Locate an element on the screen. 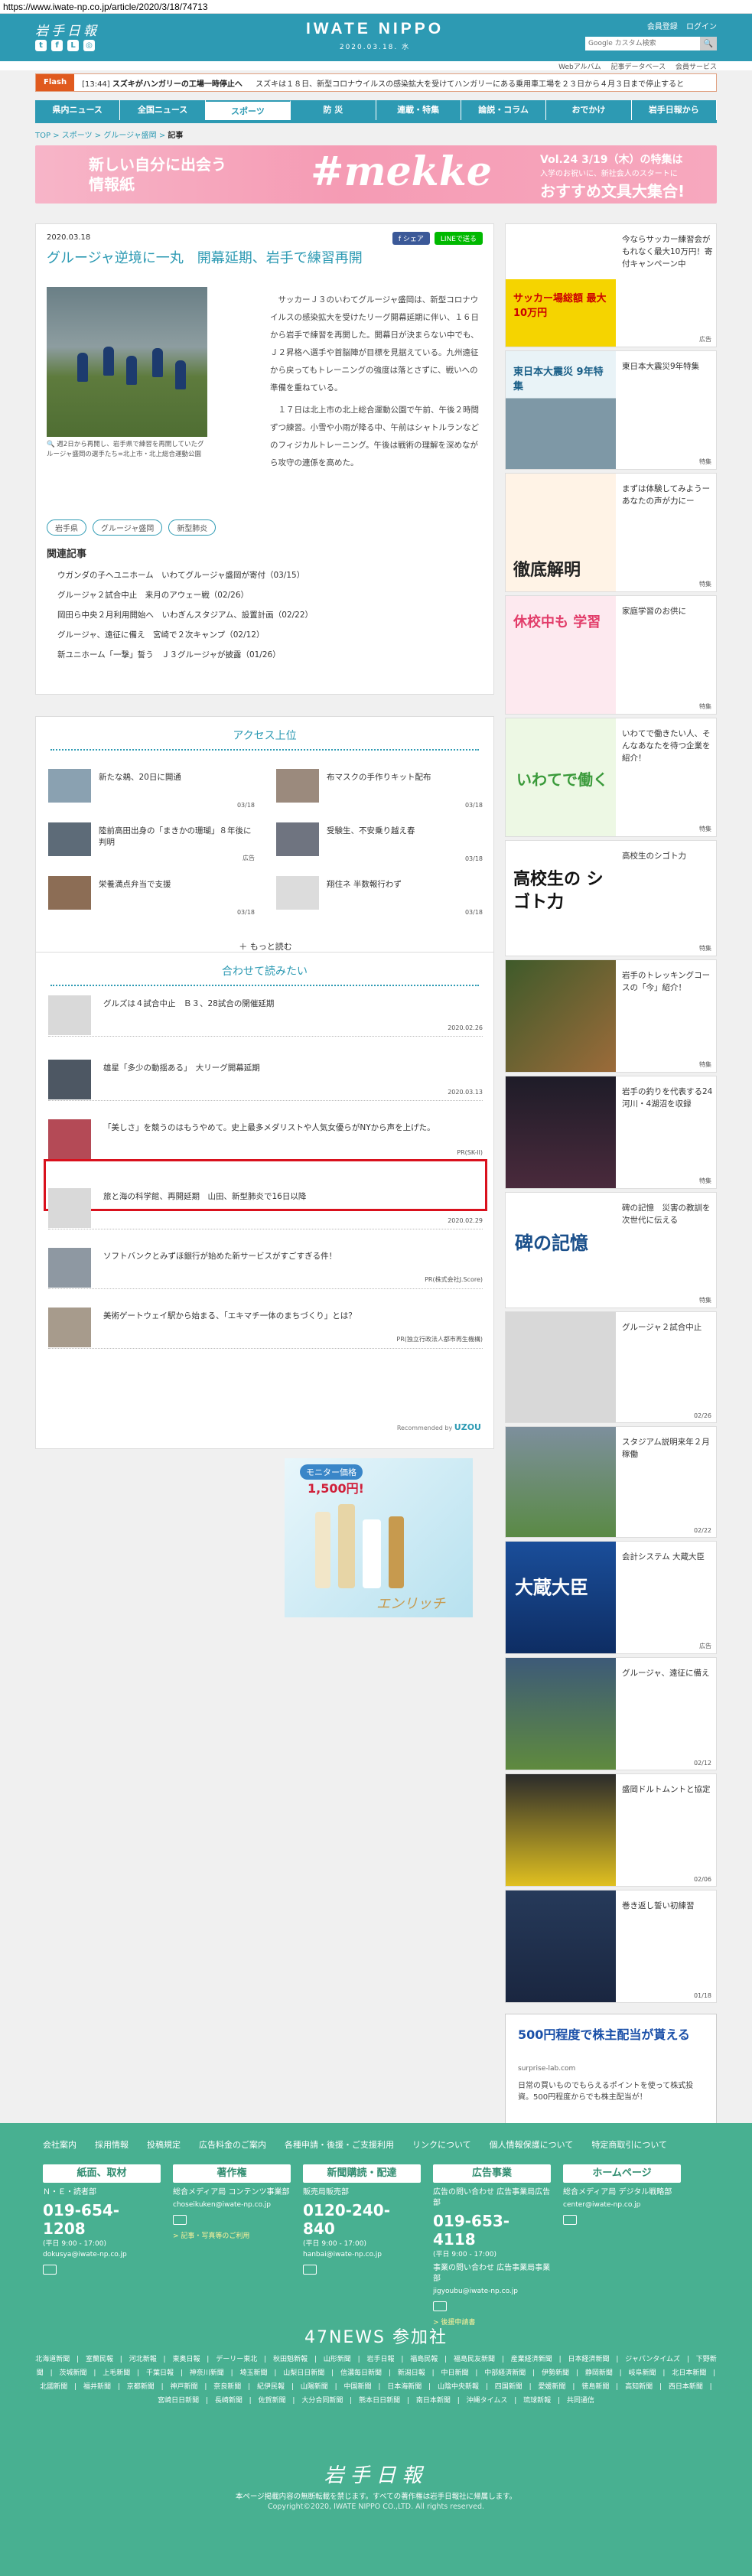  sub-link-album: Webアルバム is located at coordinates (580, 67).